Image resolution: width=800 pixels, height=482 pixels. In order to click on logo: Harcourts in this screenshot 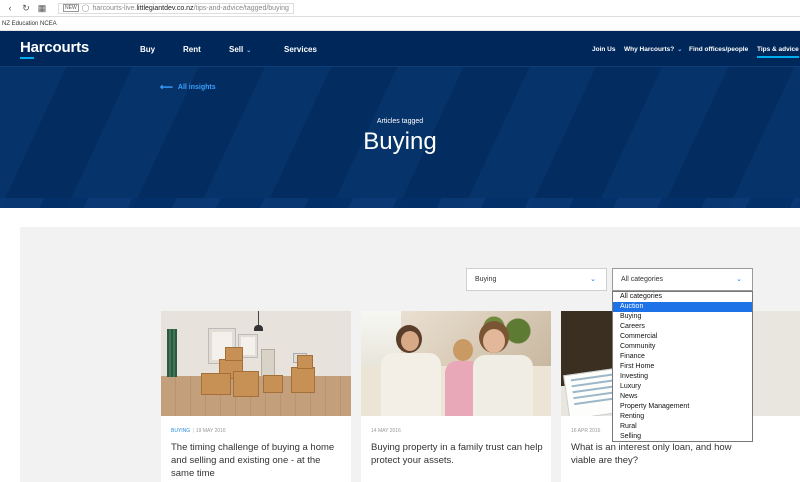, I will do `click(54, 47)`.